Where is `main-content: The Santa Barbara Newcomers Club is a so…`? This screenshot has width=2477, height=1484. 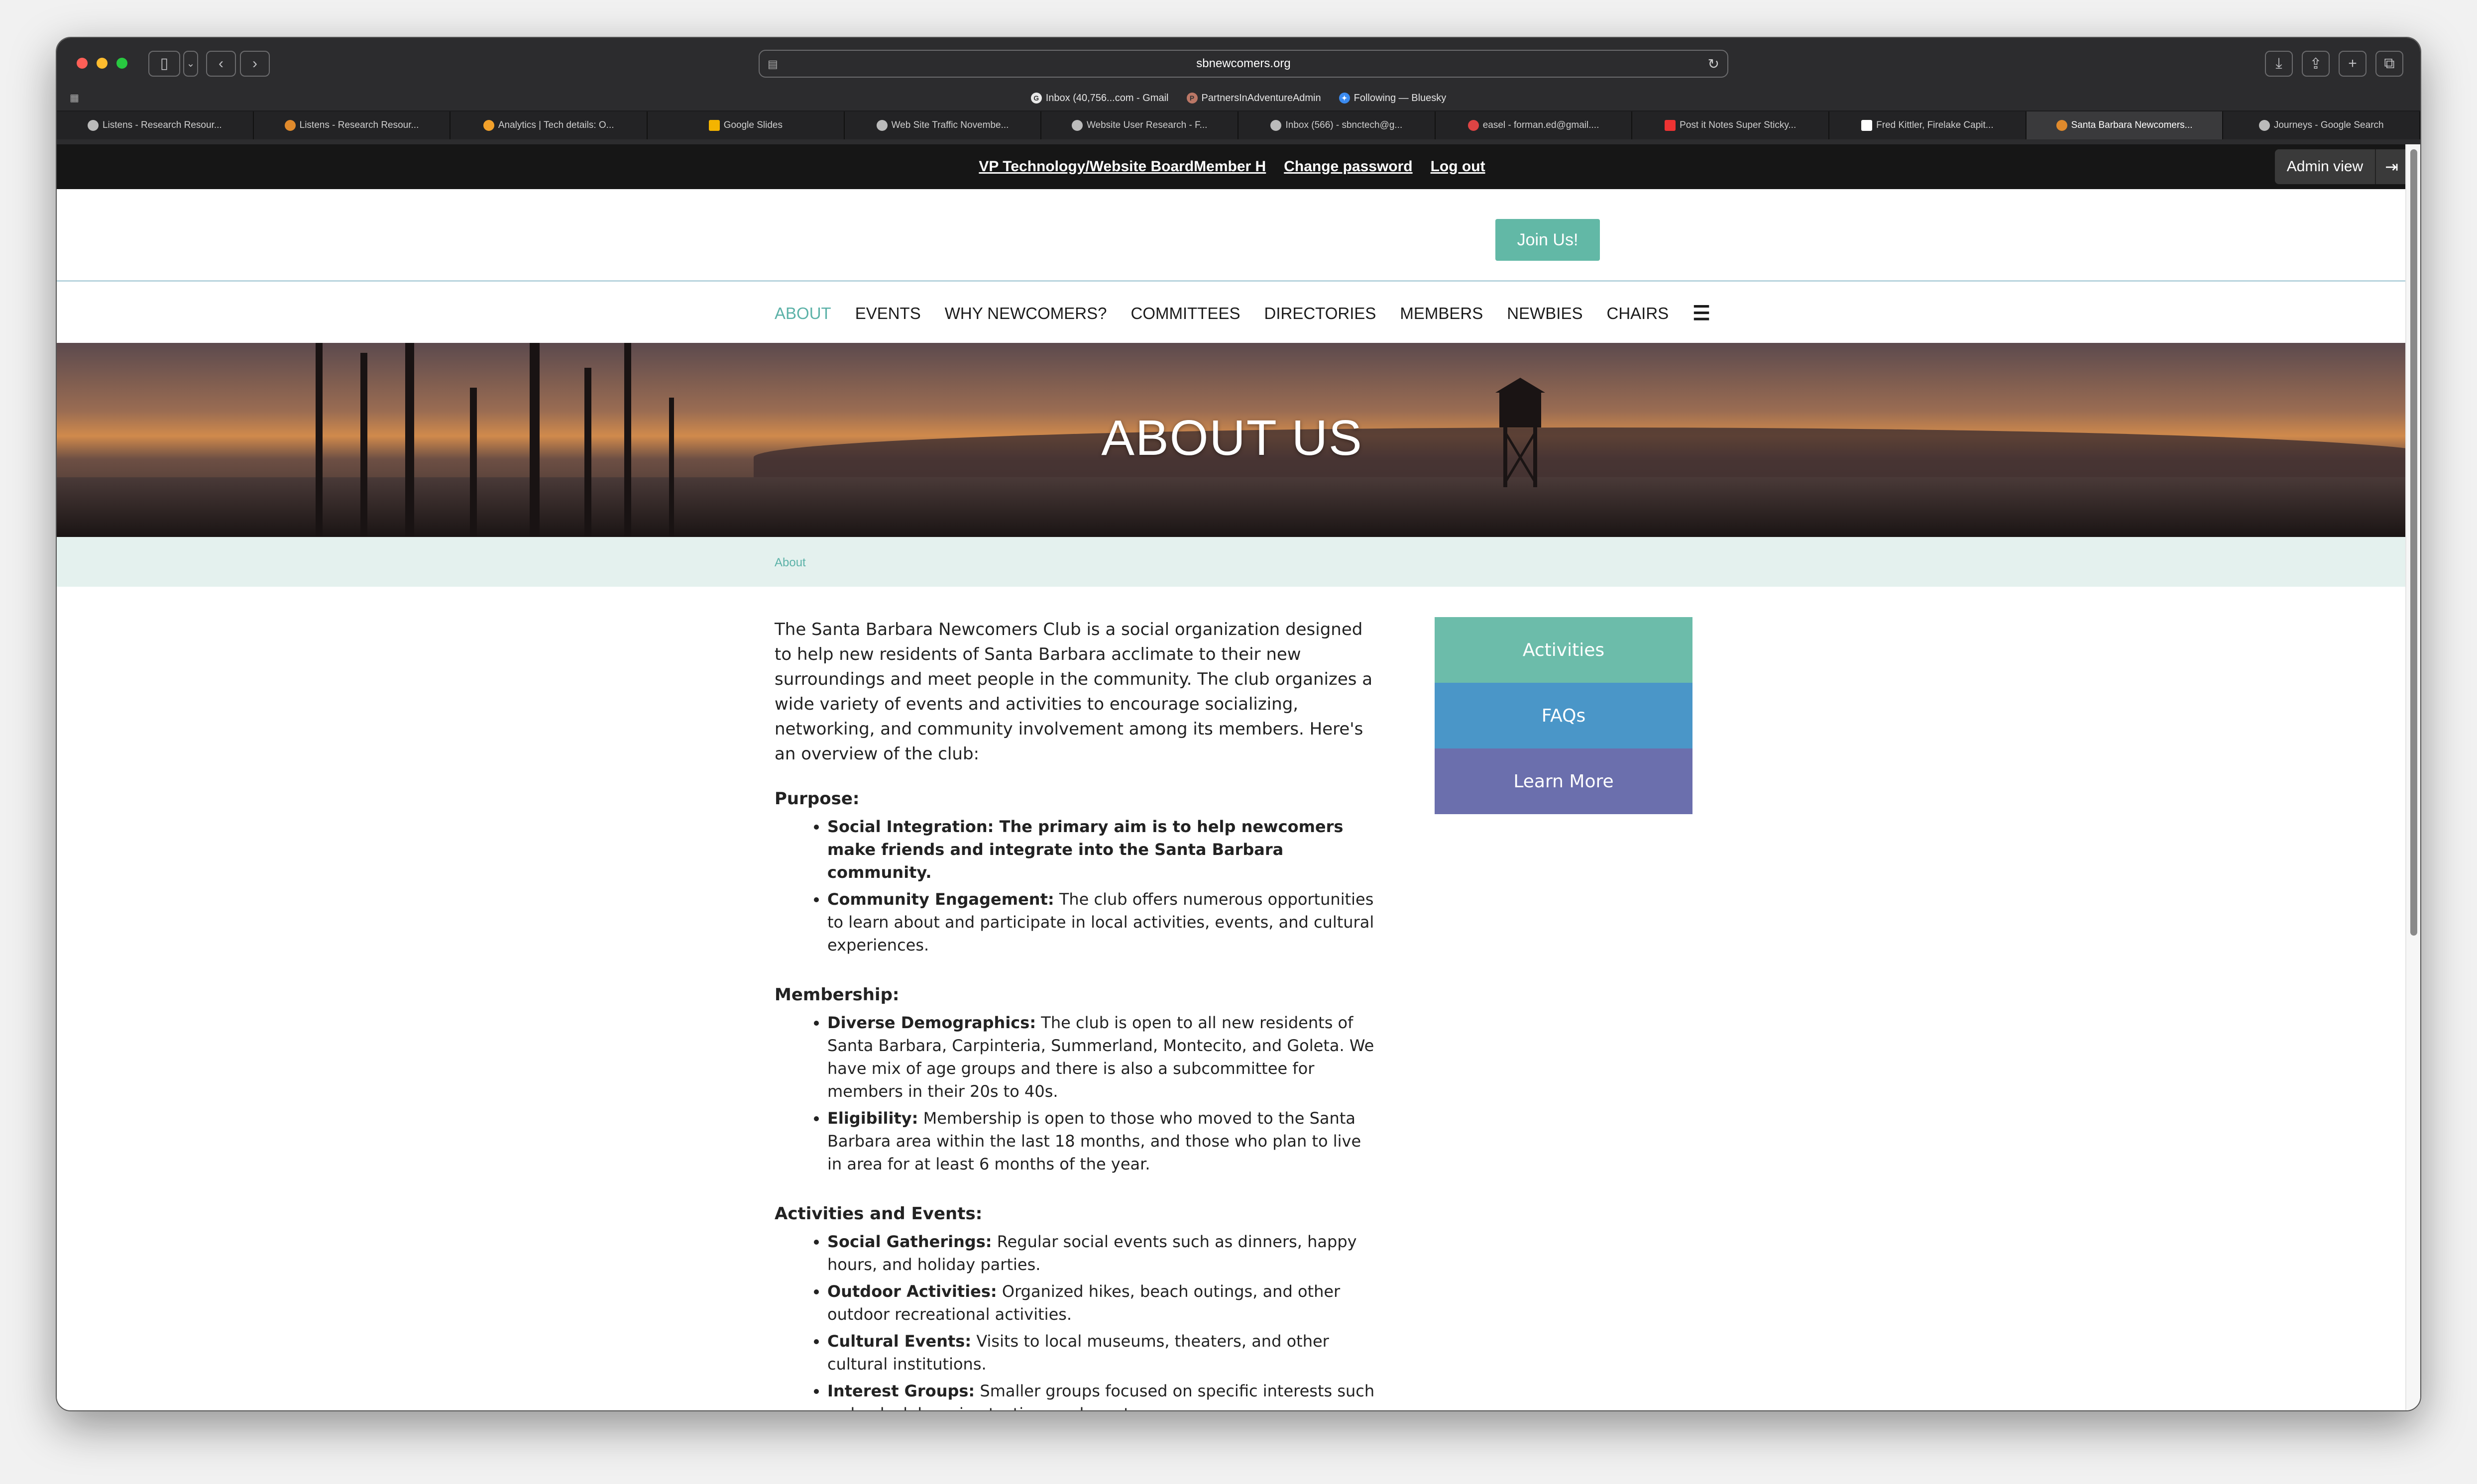
main-content: The Santa Barbara Newcomers Club is a so… is located at coordinates (1076, 1014).